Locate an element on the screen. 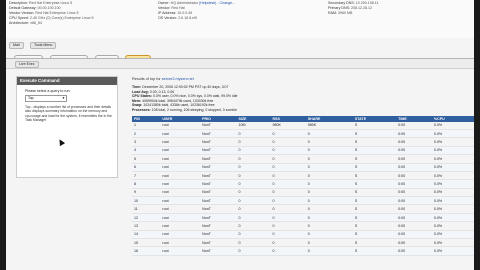 Image resolution: width=480 pixels, height=270 pixels. table-row: 5 root NonT 0 0 0 S 0:00 0.0% is located at coordinates (303, 159).